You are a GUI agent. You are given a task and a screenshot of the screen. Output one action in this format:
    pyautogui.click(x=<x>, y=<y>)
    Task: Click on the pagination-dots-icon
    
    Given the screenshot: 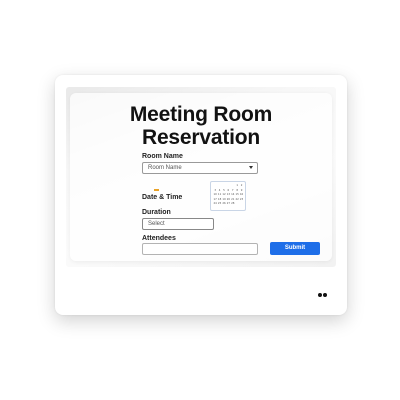 What is the action you would take?
    pyautogui.click(x=321, y=293)
    